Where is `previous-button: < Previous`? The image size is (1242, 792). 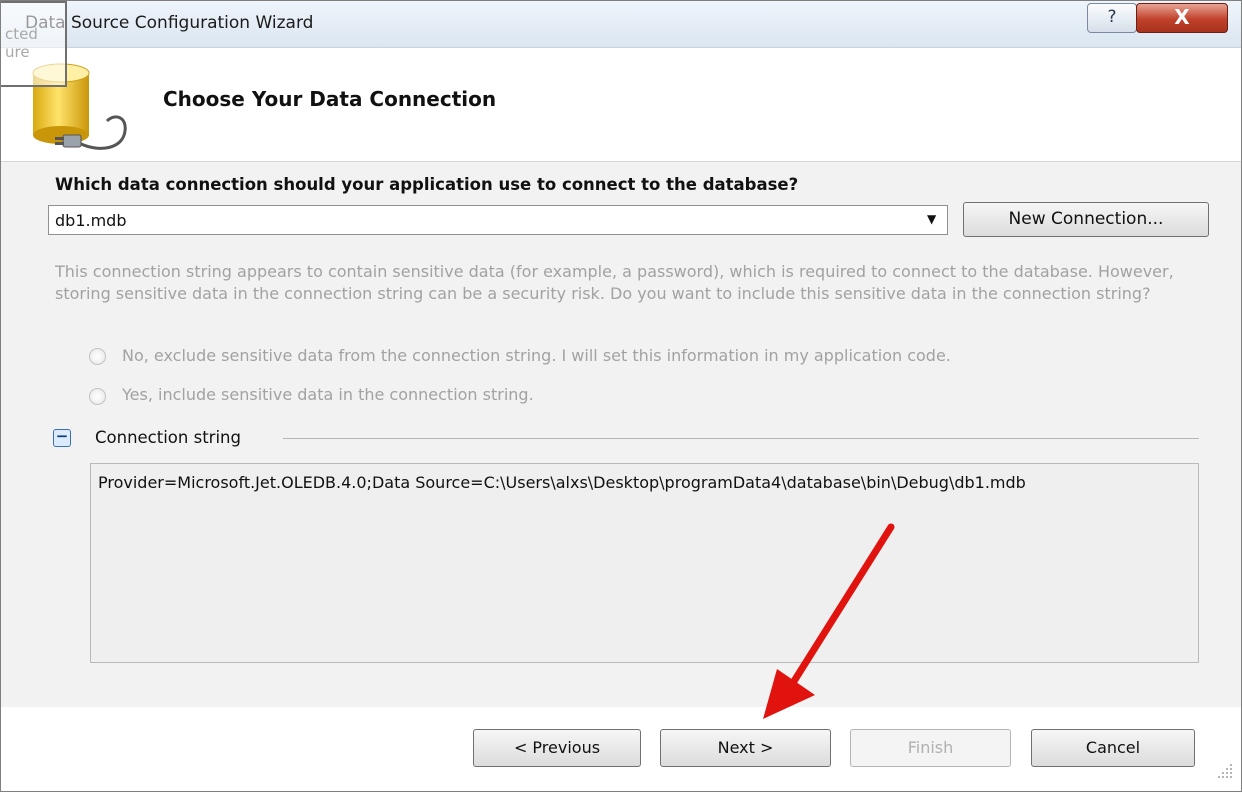 previous-button: < Previous is located at coordinates (557, 748).